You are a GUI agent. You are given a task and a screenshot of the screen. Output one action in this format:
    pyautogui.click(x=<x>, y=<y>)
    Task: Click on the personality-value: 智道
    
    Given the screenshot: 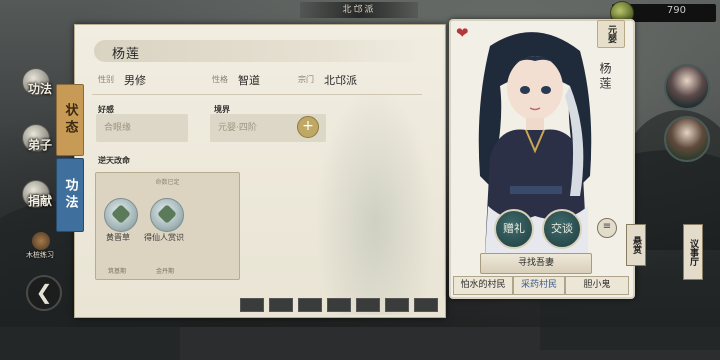 What is the action you would take?
    pyautogui.click(x=249, y=80)
    